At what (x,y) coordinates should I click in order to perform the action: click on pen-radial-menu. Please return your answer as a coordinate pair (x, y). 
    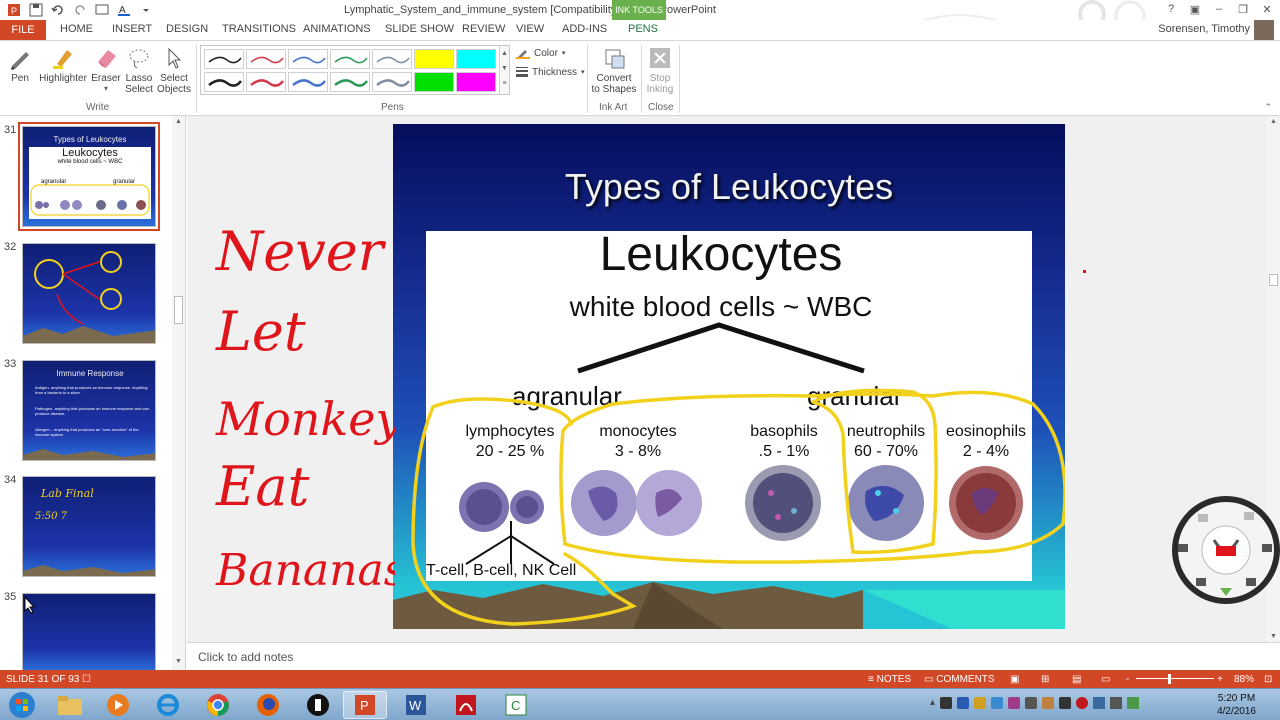
    Looking at the image, I should click on (1225, 550).